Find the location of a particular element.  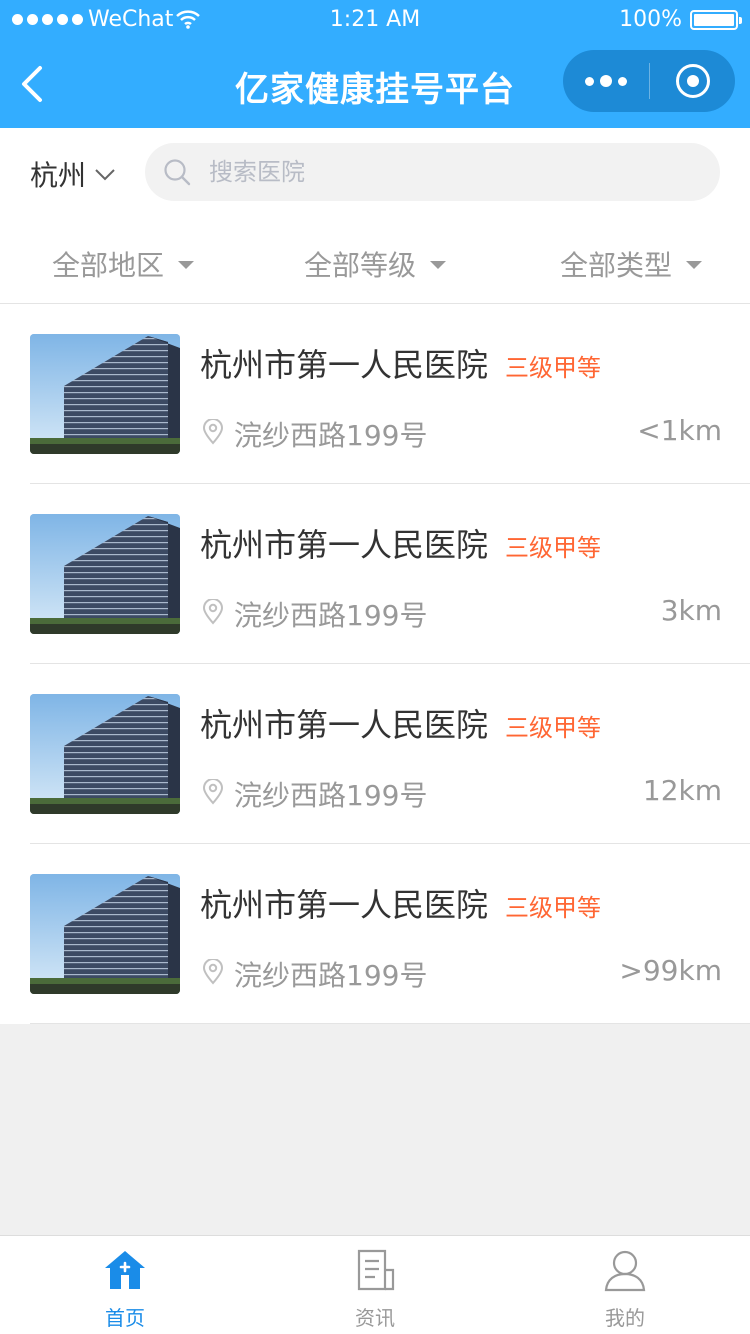

search-icon is located at coordinates (177, 172).